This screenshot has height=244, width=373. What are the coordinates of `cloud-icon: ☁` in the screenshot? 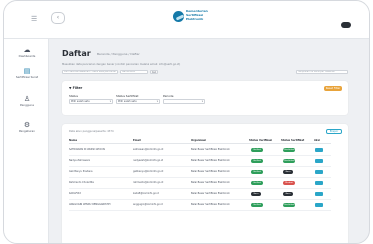 It's located at (27, 50).